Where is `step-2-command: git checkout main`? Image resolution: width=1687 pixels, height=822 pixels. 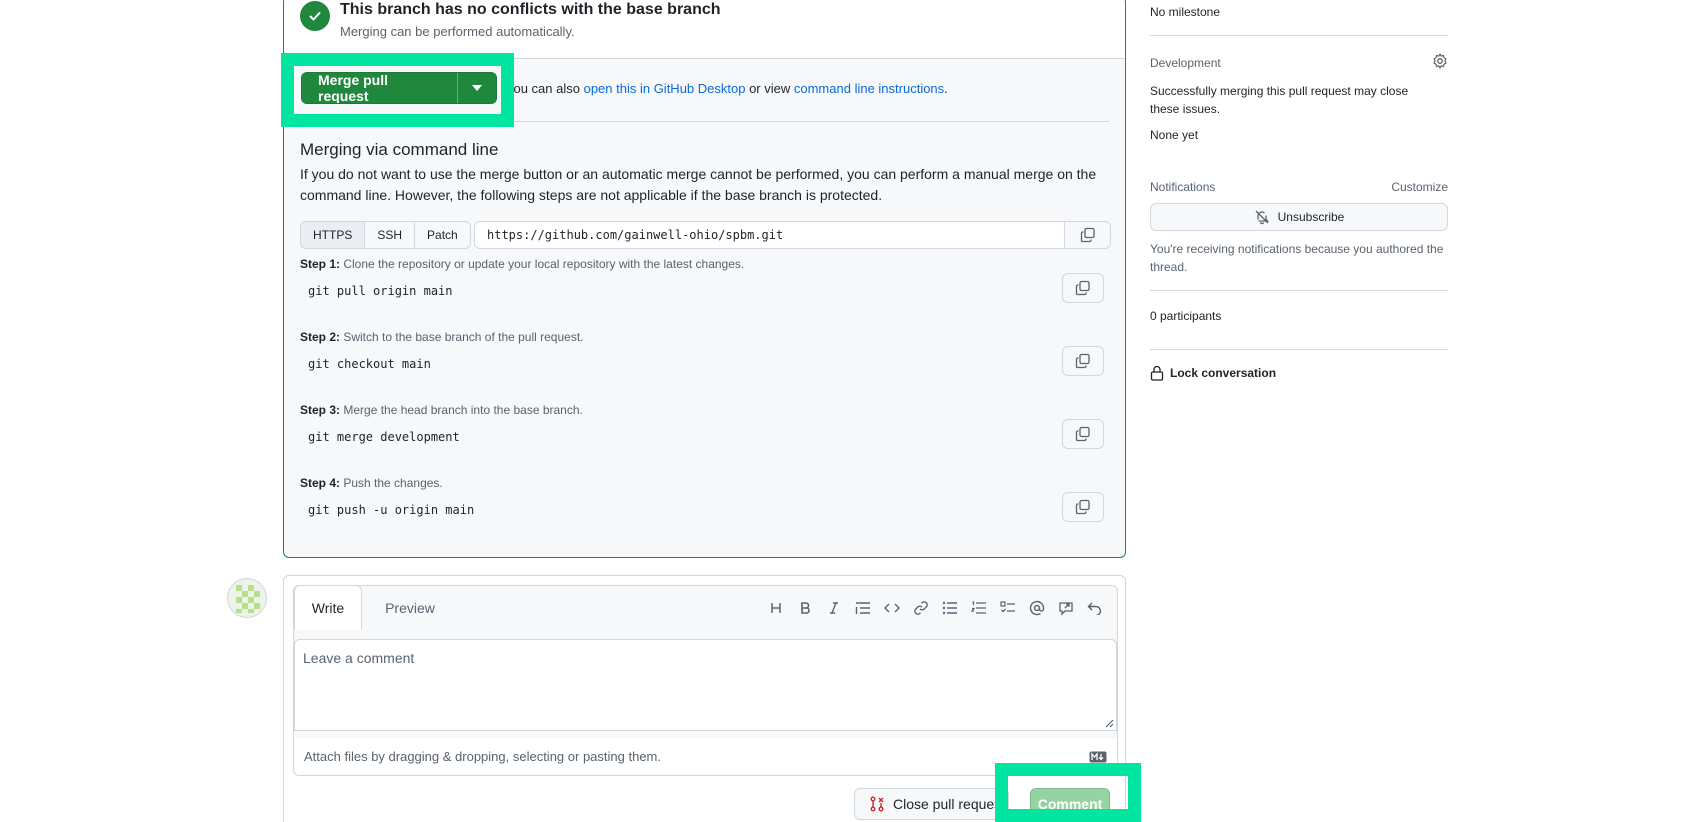
step-2-command: git checkout main is located at coordinates (369, 364).